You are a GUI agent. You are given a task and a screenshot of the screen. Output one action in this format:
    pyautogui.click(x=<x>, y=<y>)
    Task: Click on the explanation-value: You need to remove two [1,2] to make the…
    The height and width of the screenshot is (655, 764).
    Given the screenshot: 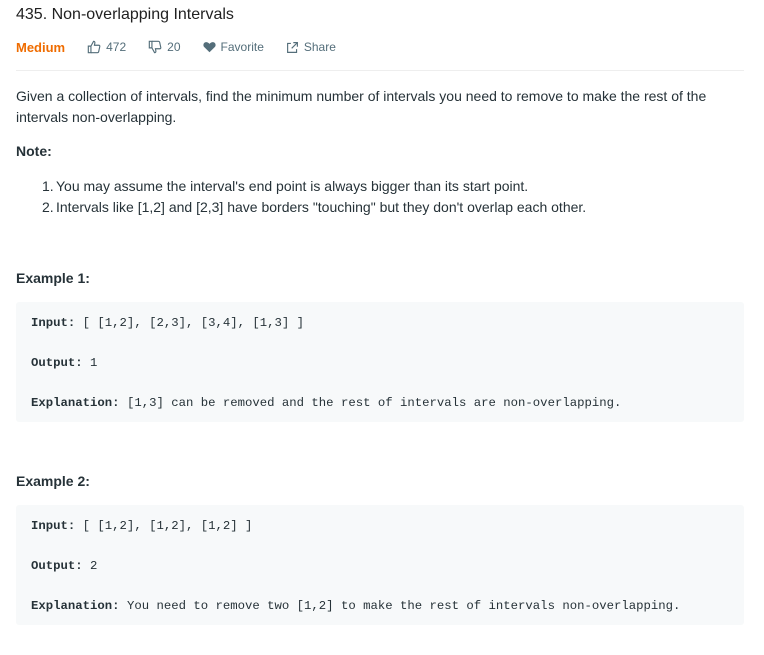 What is the action you would take?
    pyautogui.click(x=400, y=606)
    